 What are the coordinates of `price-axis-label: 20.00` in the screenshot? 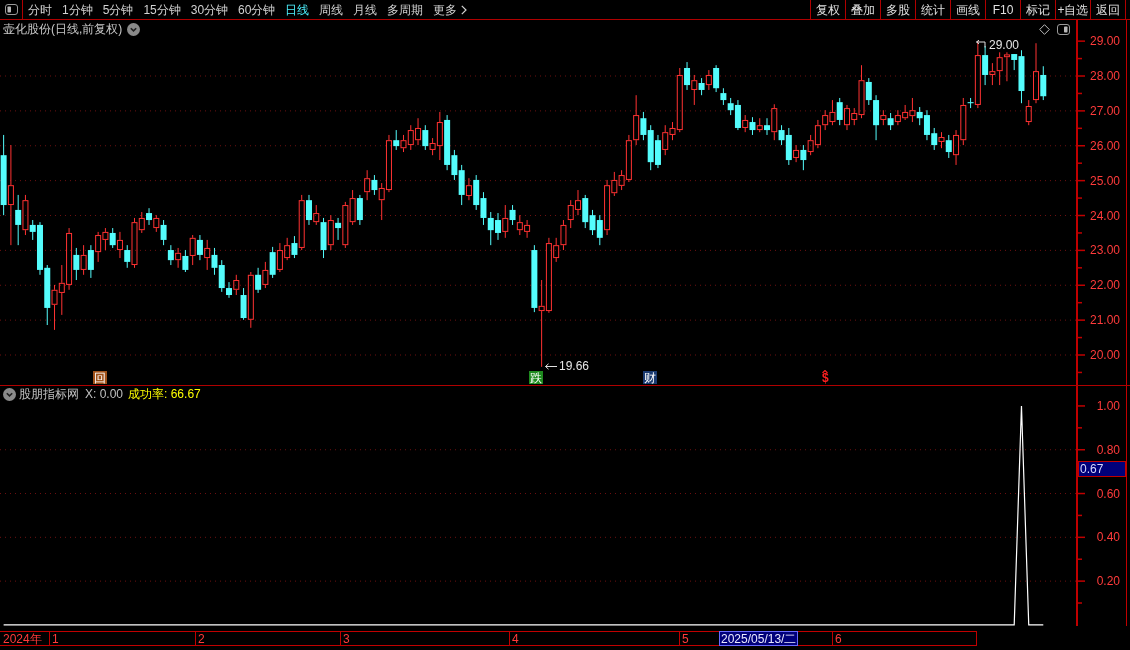 It's located at (1104, 355).